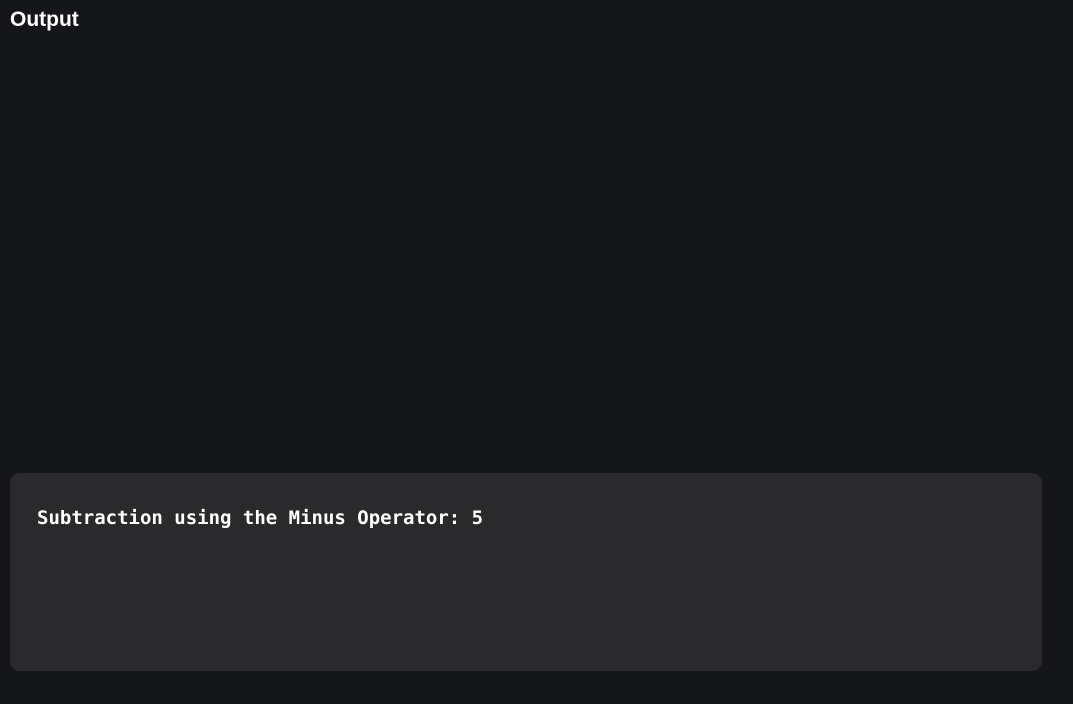 This screenshot has height=704, width=1073. Describe the element at coordinates (44, 19) in the screenshot. I see `output-title: Output` at that location.